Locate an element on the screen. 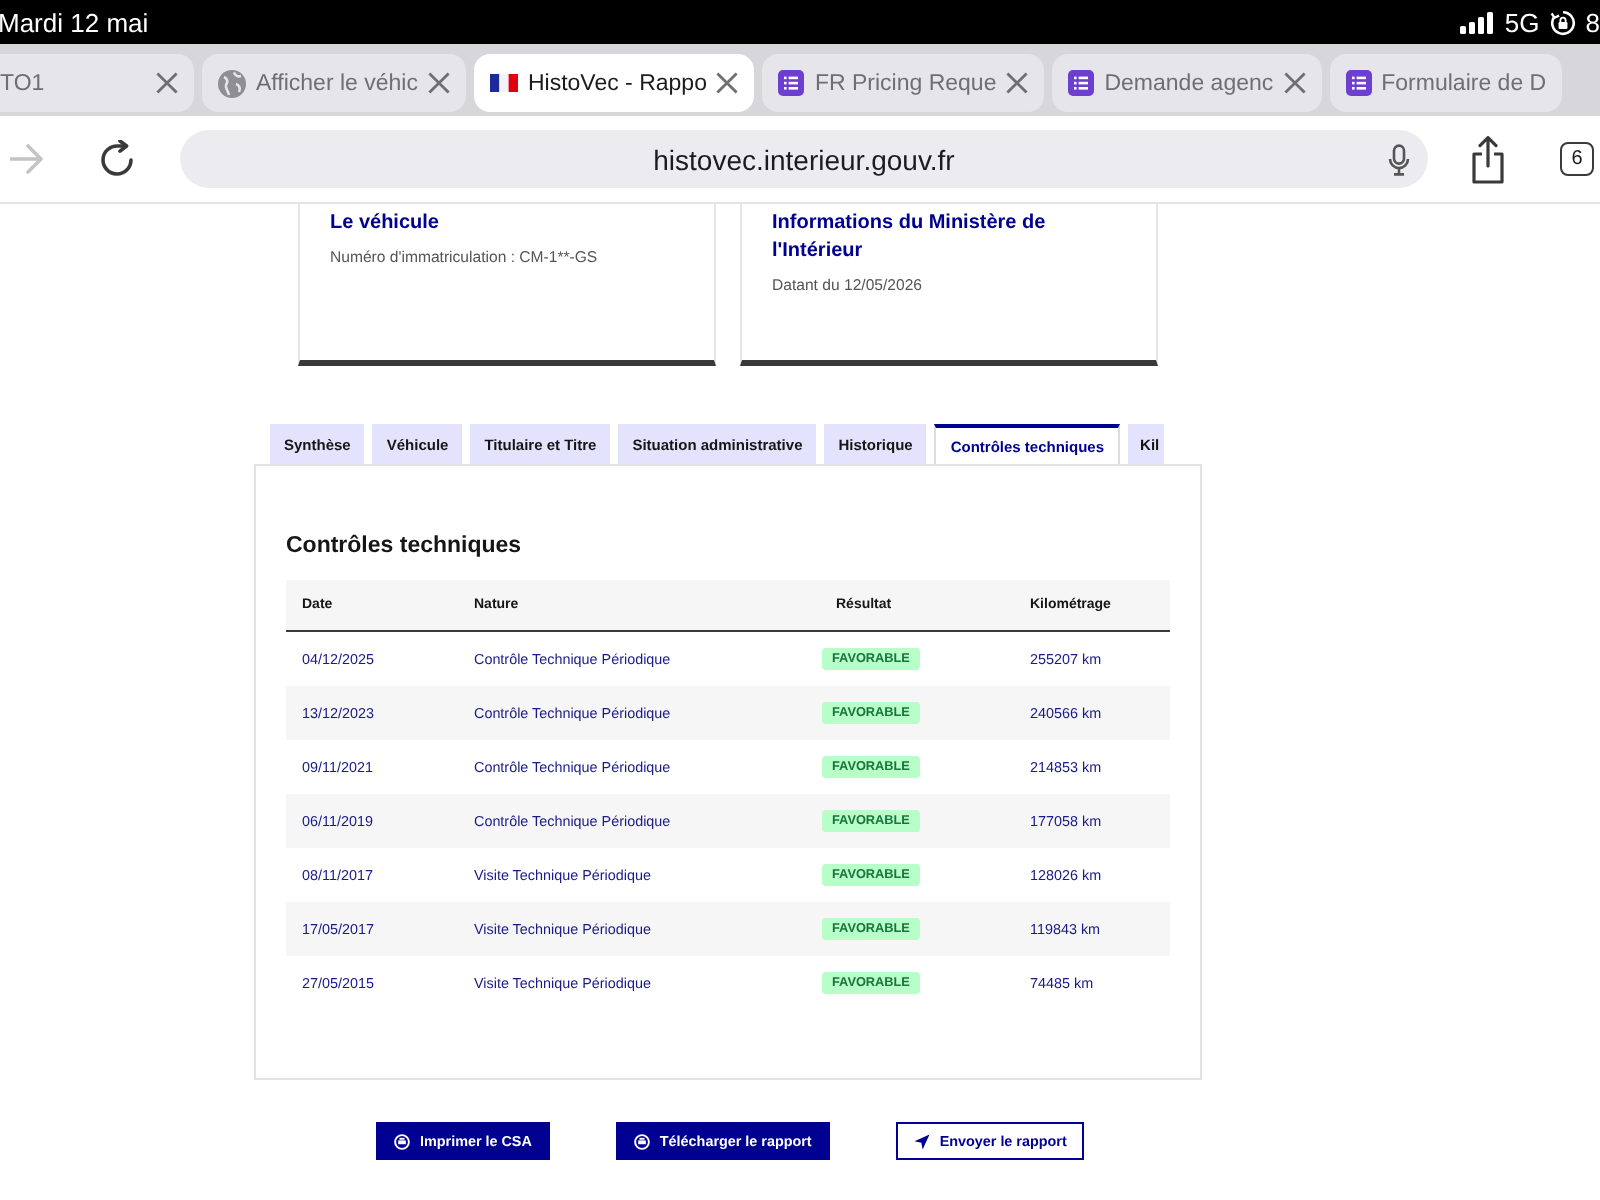 This screenshot has height=1200, width=1600. section-title: Contrôles techniques is located at coordinates (405, 546).